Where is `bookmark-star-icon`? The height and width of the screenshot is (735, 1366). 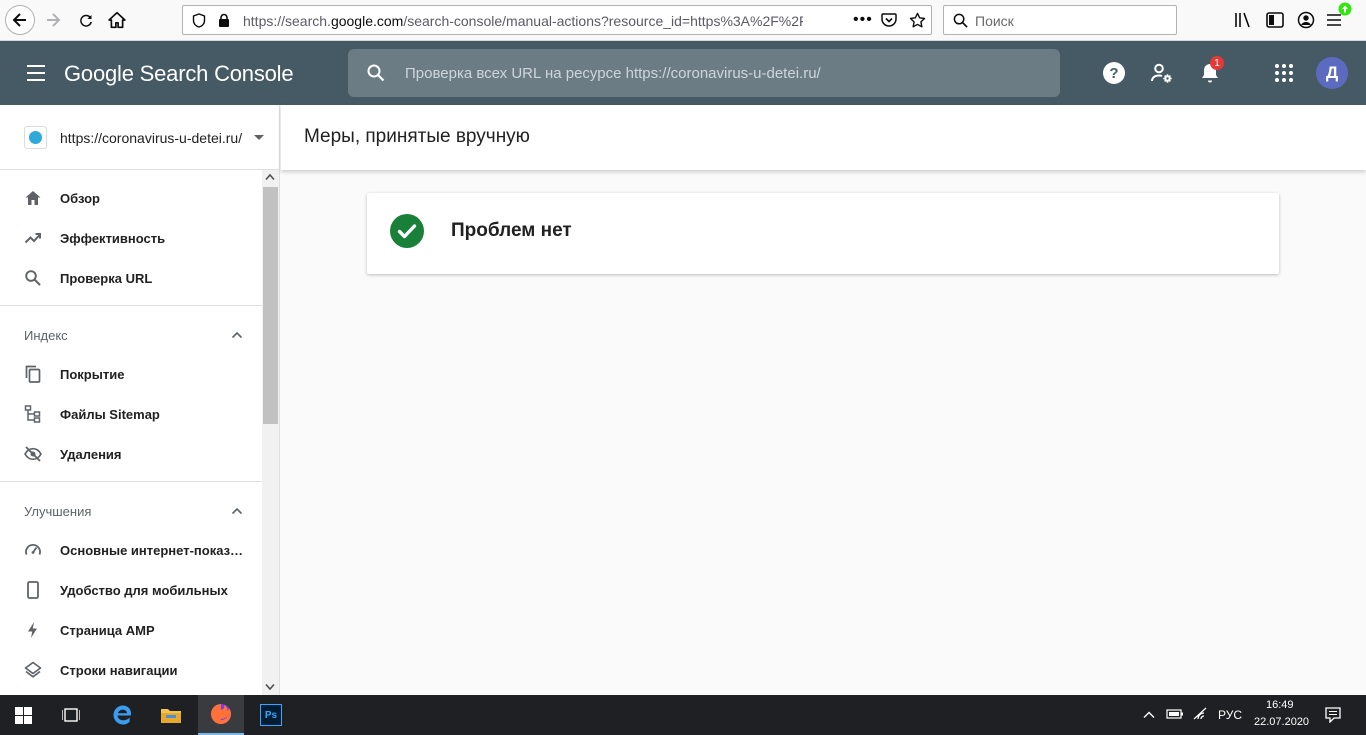 bookmark-star-icon is located at coordinates (917, 20).